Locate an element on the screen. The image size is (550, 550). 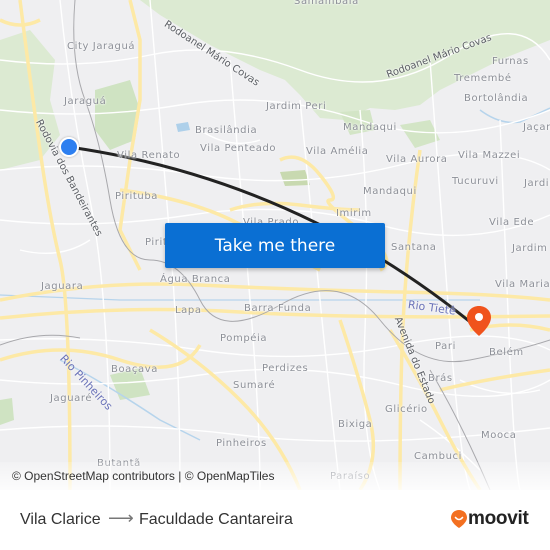
take-me-there-button: Take me there is located at coordinates (275, 245).